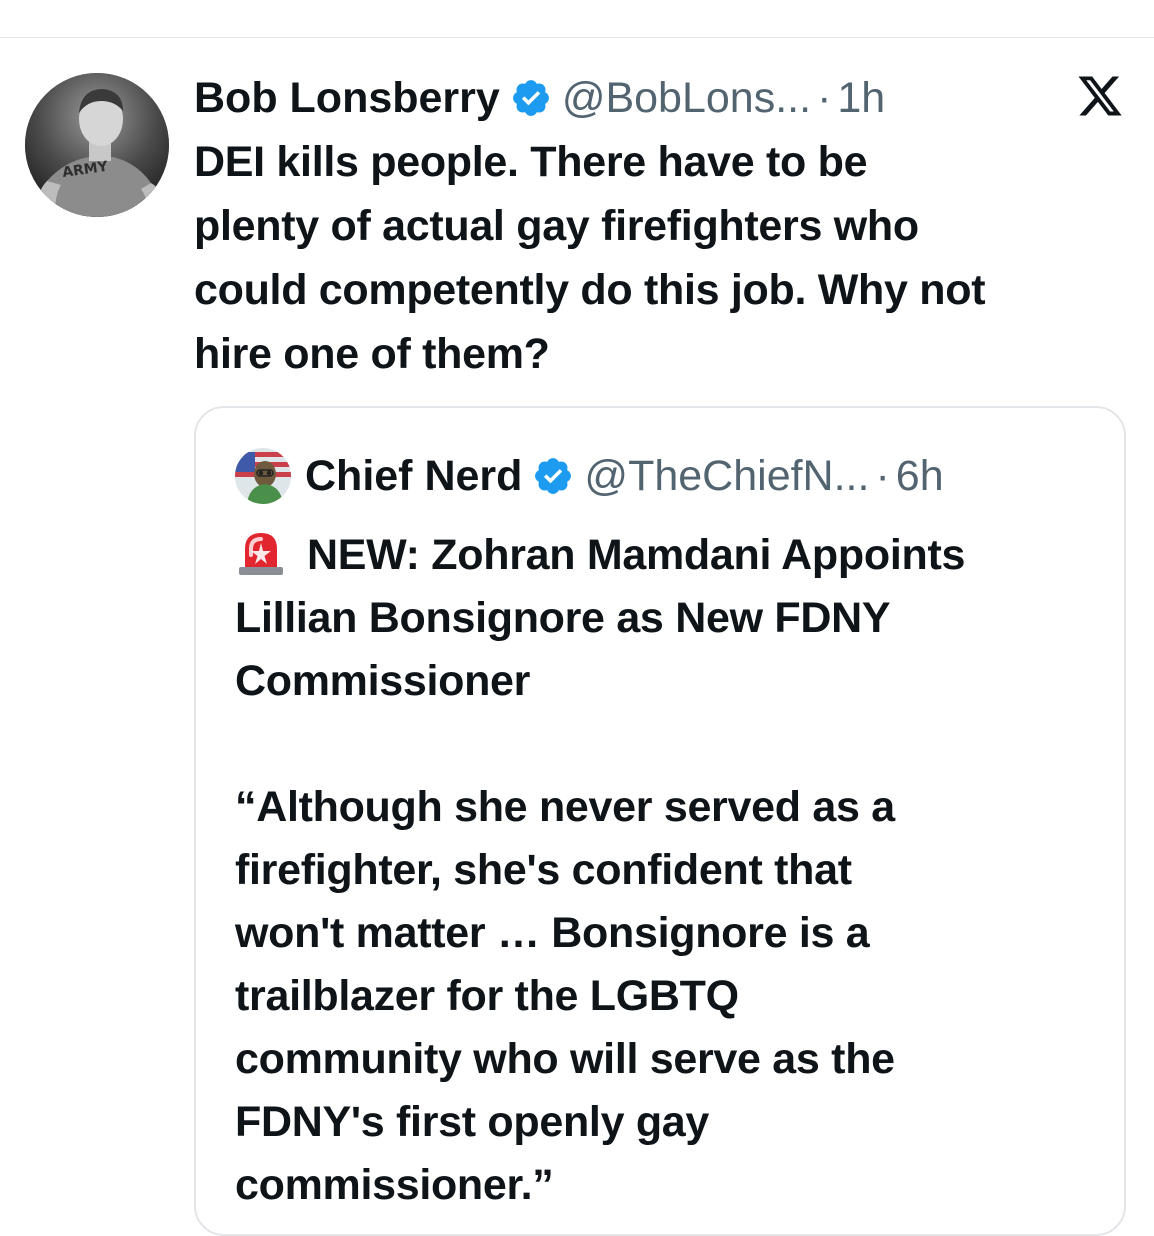 The image size is (1154, 1236). I want to click on tweet-header: Bob Lonsberry @BobLons... · 1h, so click(539, 98).